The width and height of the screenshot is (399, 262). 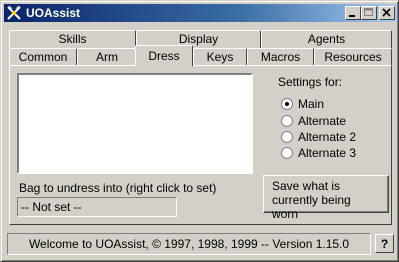 I want to click on minimize-button, so click(x=353, y=13).